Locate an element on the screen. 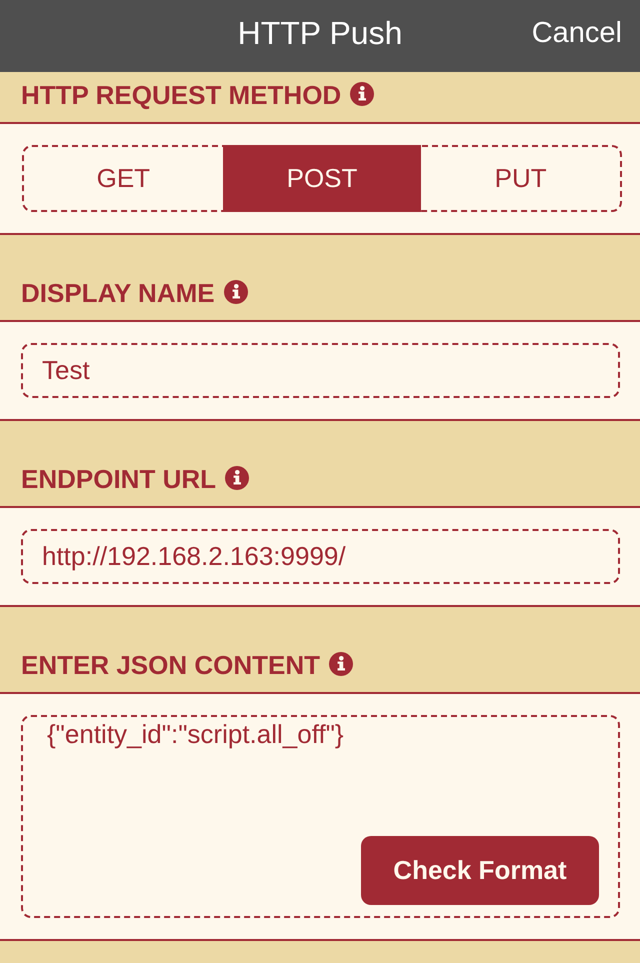  cancel-button: Cancel is located at coordinates (577, 33).